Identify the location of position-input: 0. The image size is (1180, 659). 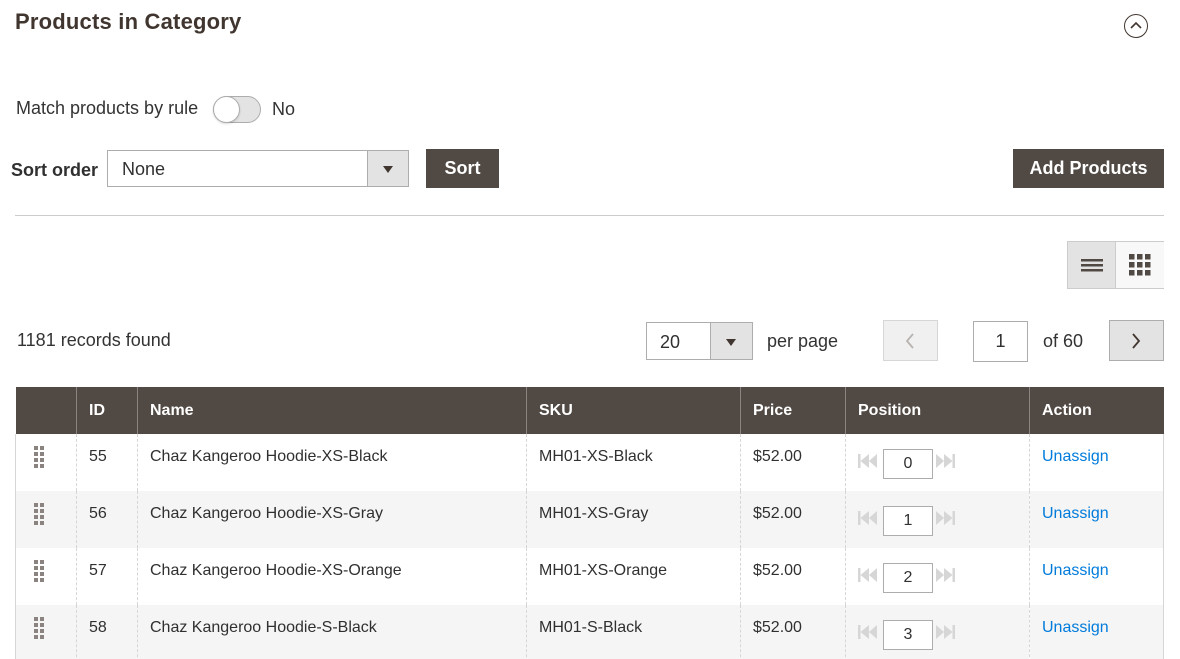
(908, 464).